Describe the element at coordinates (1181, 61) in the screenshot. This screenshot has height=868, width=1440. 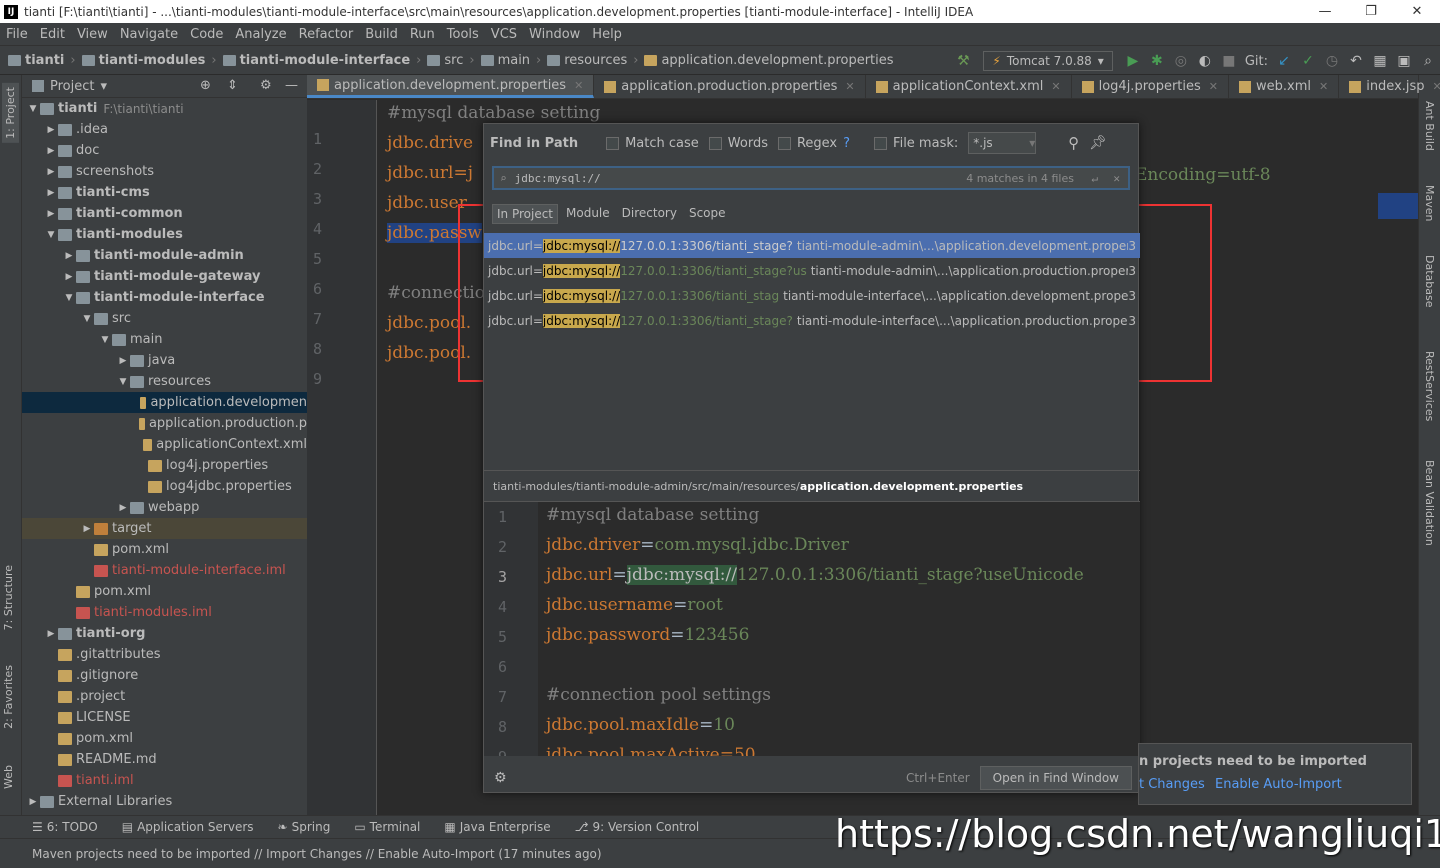
I see `coverage-icon: ◎` at that location.